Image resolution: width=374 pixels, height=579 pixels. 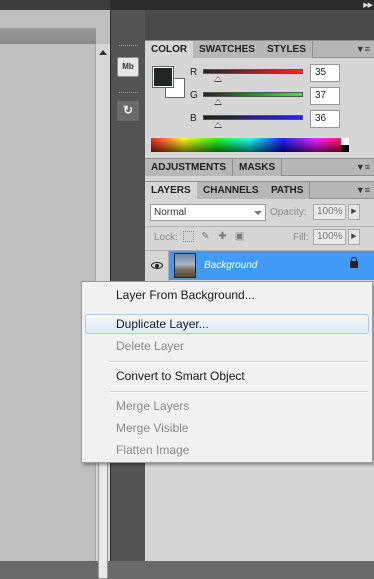 What do you see at coordinates (239, 236) in the screenshot?
I see `lock-all-icon: ▣` at bounding box center [239, 236].